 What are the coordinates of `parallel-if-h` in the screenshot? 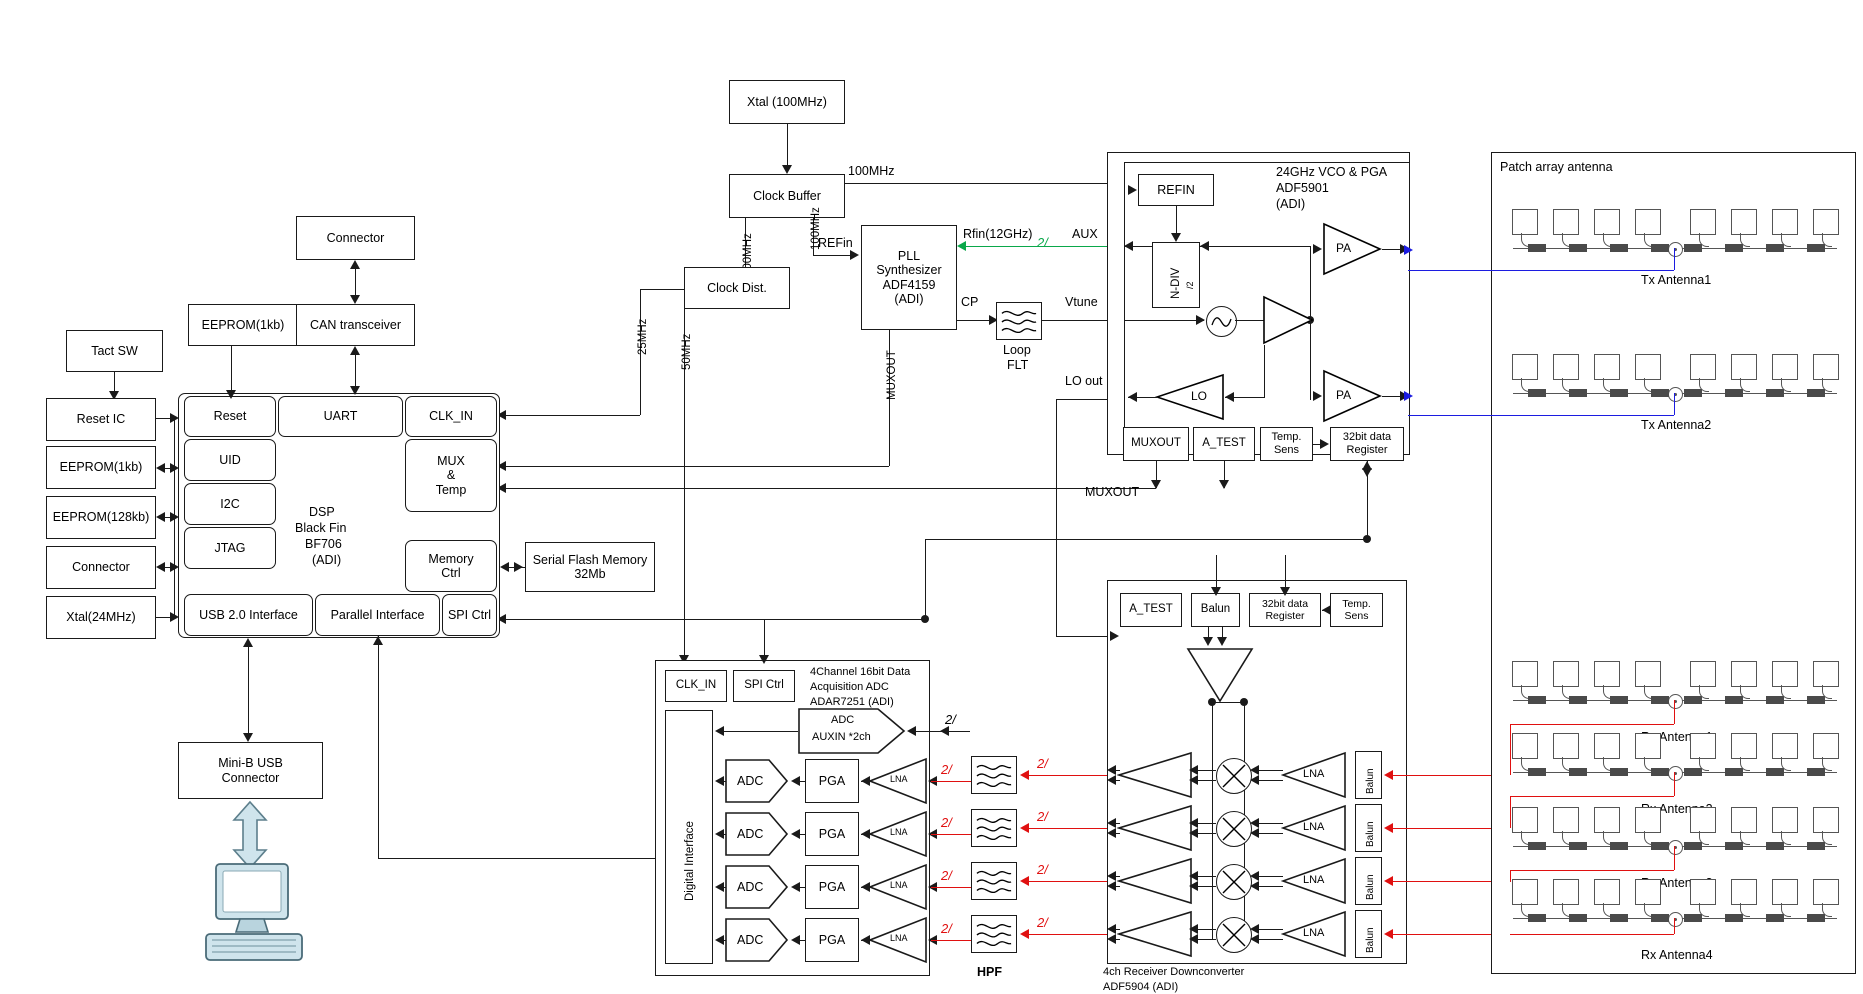 It's located at (520, 858).